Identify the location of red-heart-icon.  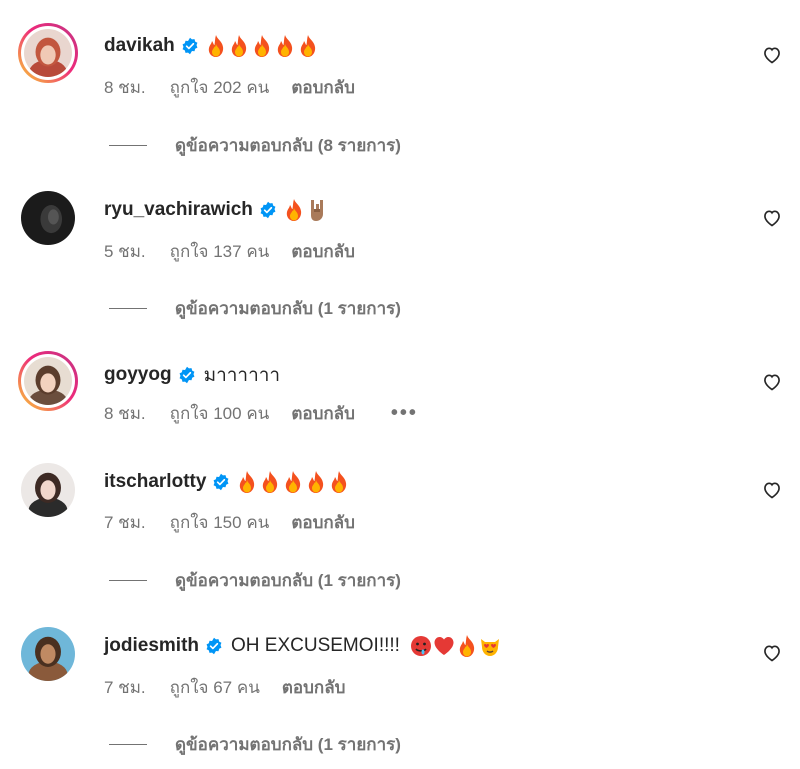
(444, 646).